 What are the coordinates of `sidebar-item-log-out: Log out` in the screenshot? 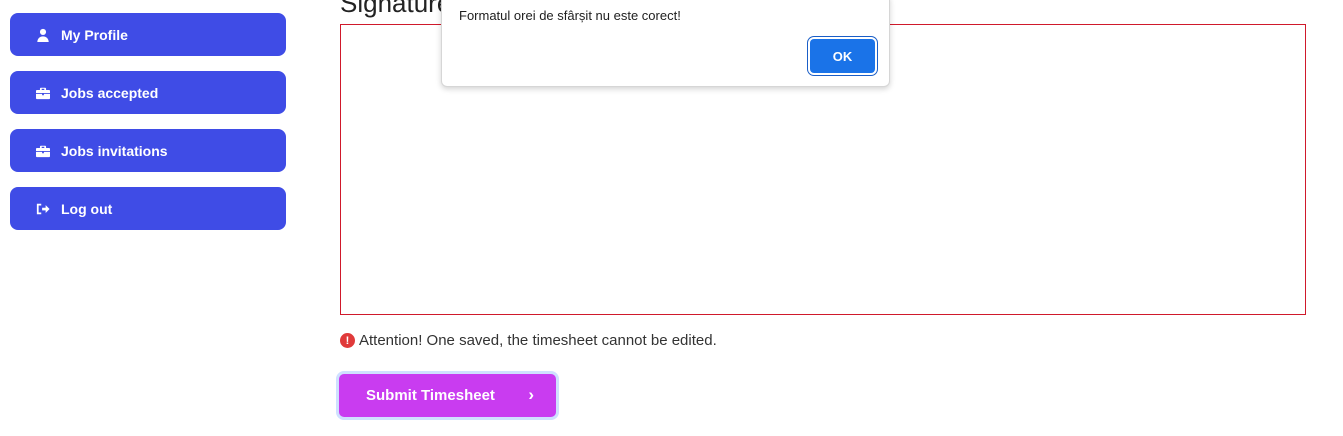 It's located at (148, 208).